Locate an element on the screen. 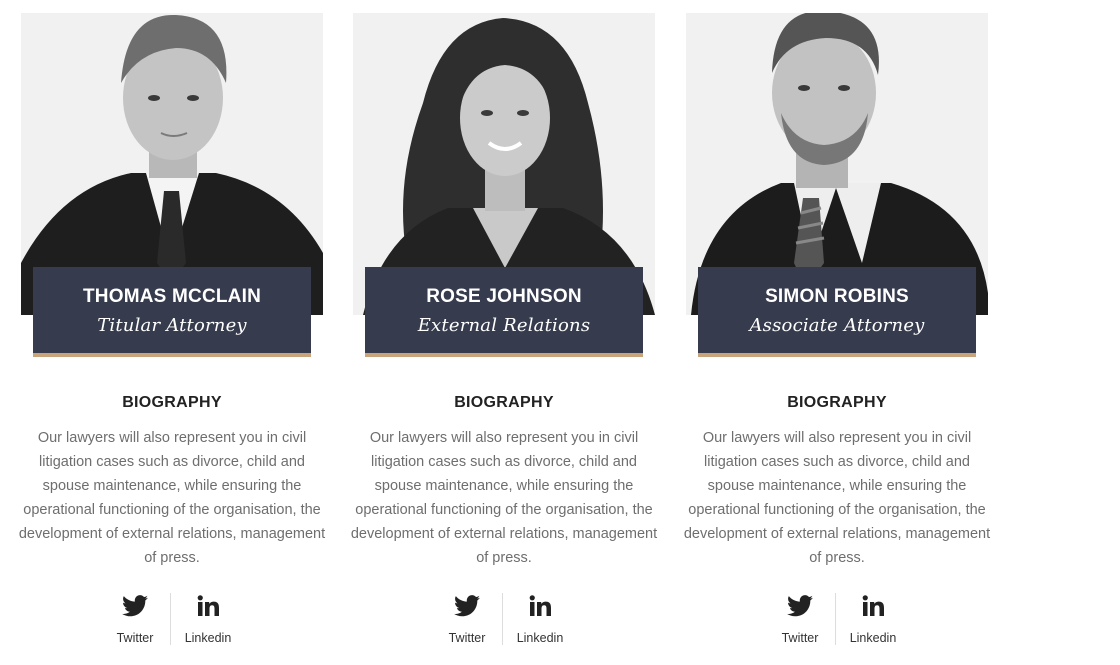  nameplate: ROSE JOHNSON External Relations is located at coordinates (504, 312).